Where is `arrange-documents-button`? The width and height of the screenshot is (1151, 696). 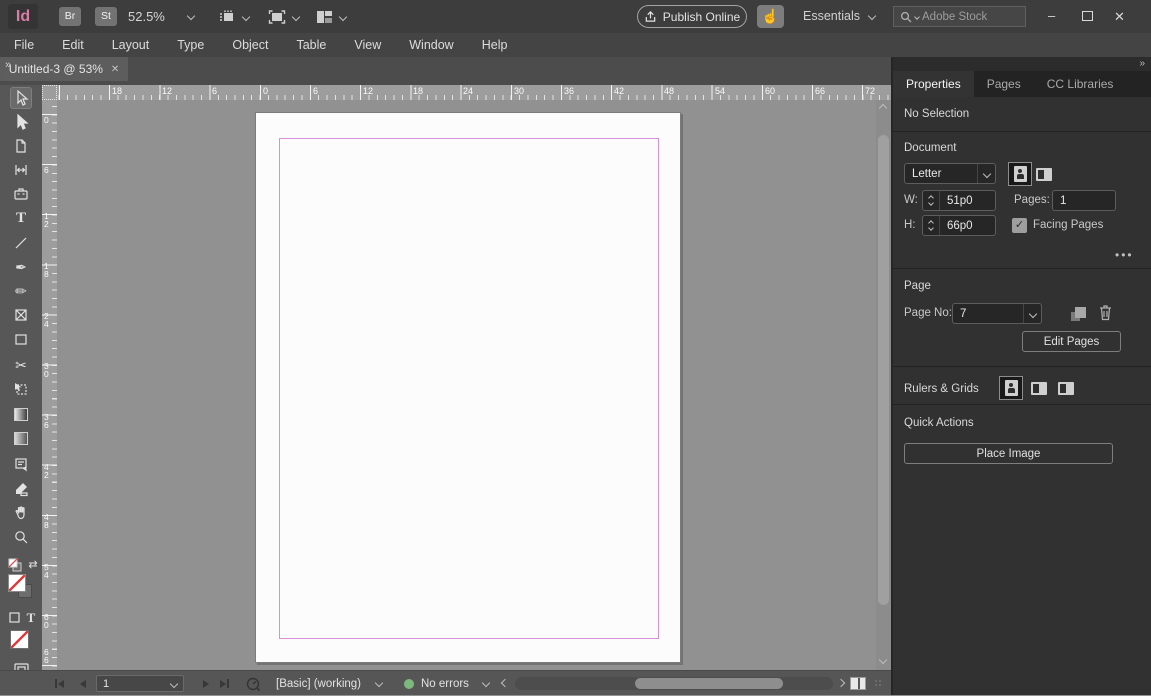 arrange-documents-button is located at coordinates (332, 16).